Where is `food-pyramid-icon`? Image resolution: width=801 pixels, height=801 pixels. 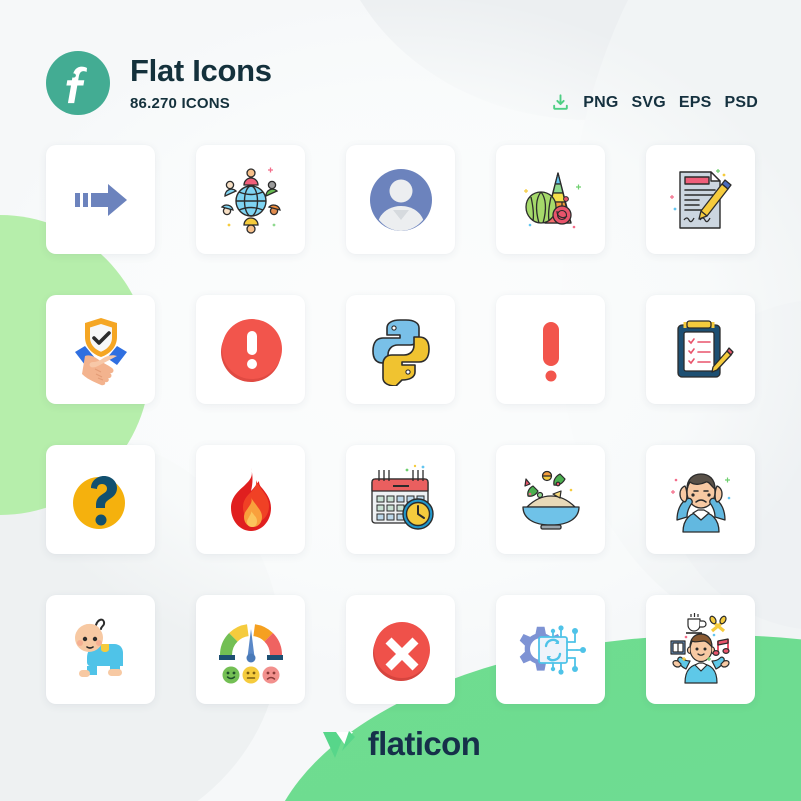
food-pyramid-icon is located at coordinates (552, 199).